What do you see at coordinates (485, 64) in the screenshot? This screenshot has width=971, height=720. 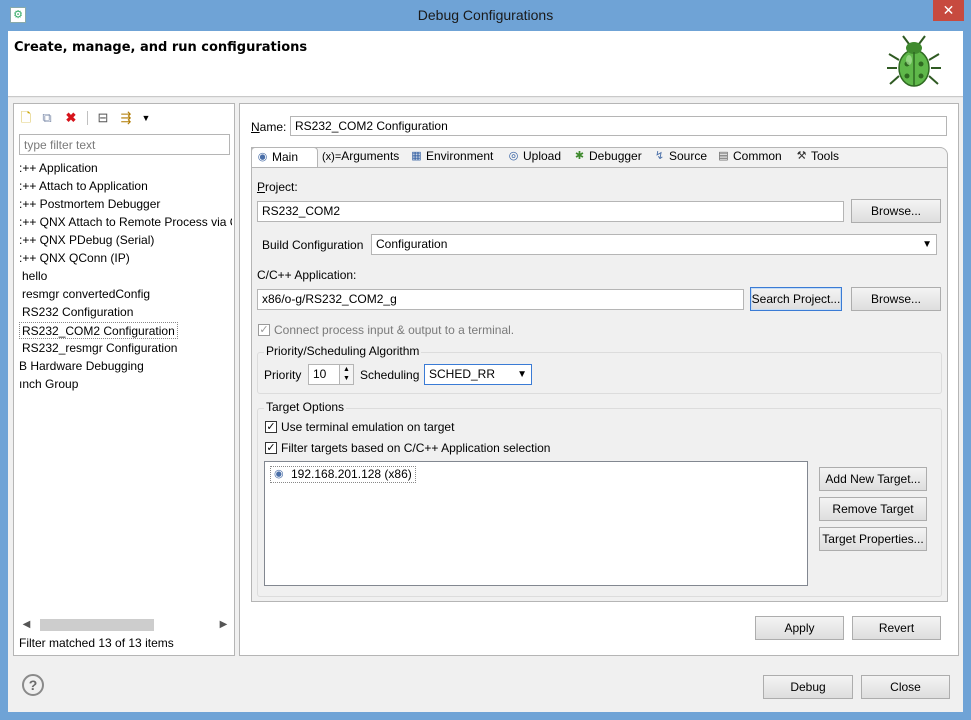 I see `dialog-header: Create, manage, and run configurations` at bounding box center [485, 64].